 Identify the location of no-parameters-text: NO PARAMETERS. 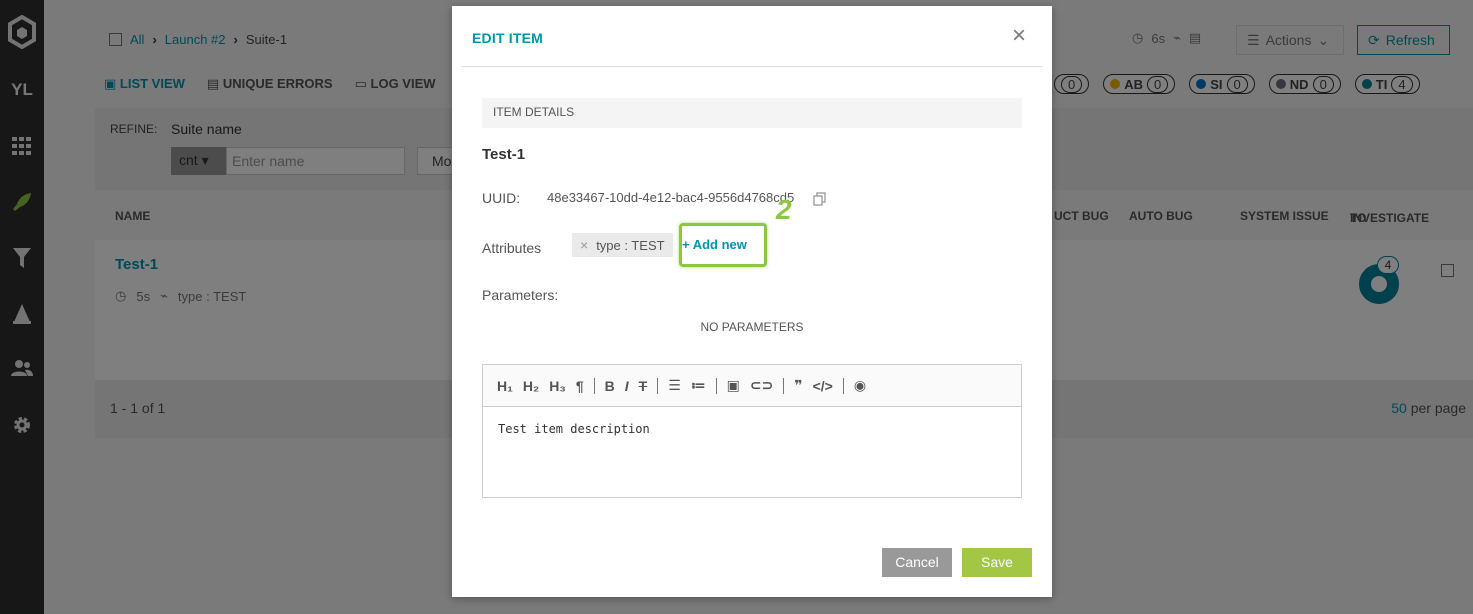
(752, 327).